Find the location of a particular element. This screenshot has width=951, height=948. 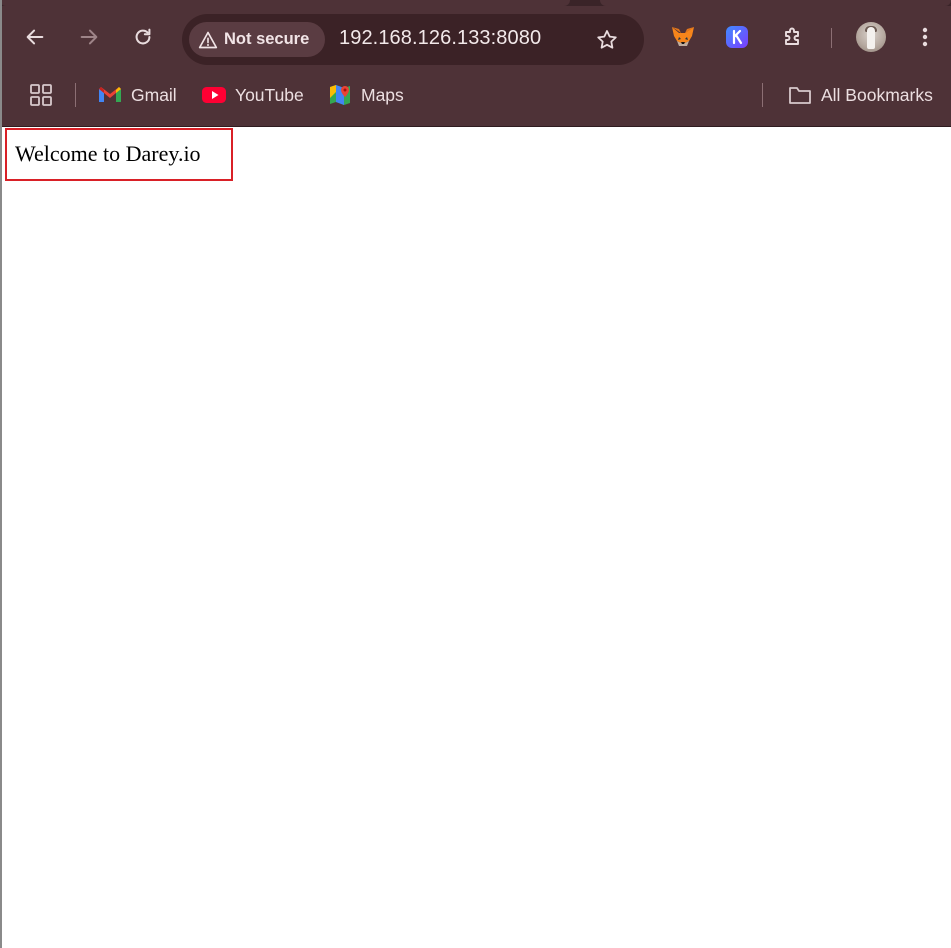

forward-arrow-icon is located at coordinates (89, 37).